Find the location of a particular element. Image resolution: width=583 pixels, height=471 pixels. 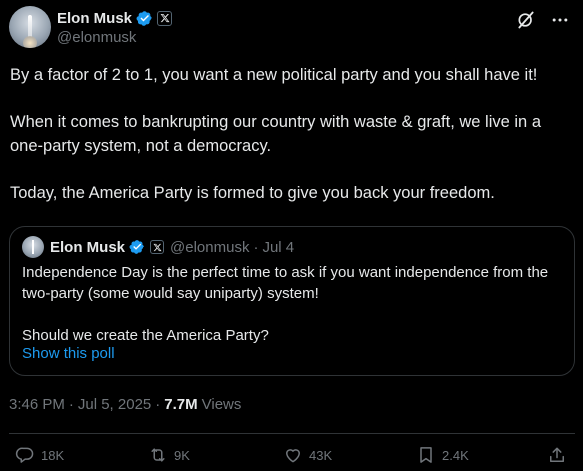

tweet-time: 3:46 PM is located at coordinates (37, 404).